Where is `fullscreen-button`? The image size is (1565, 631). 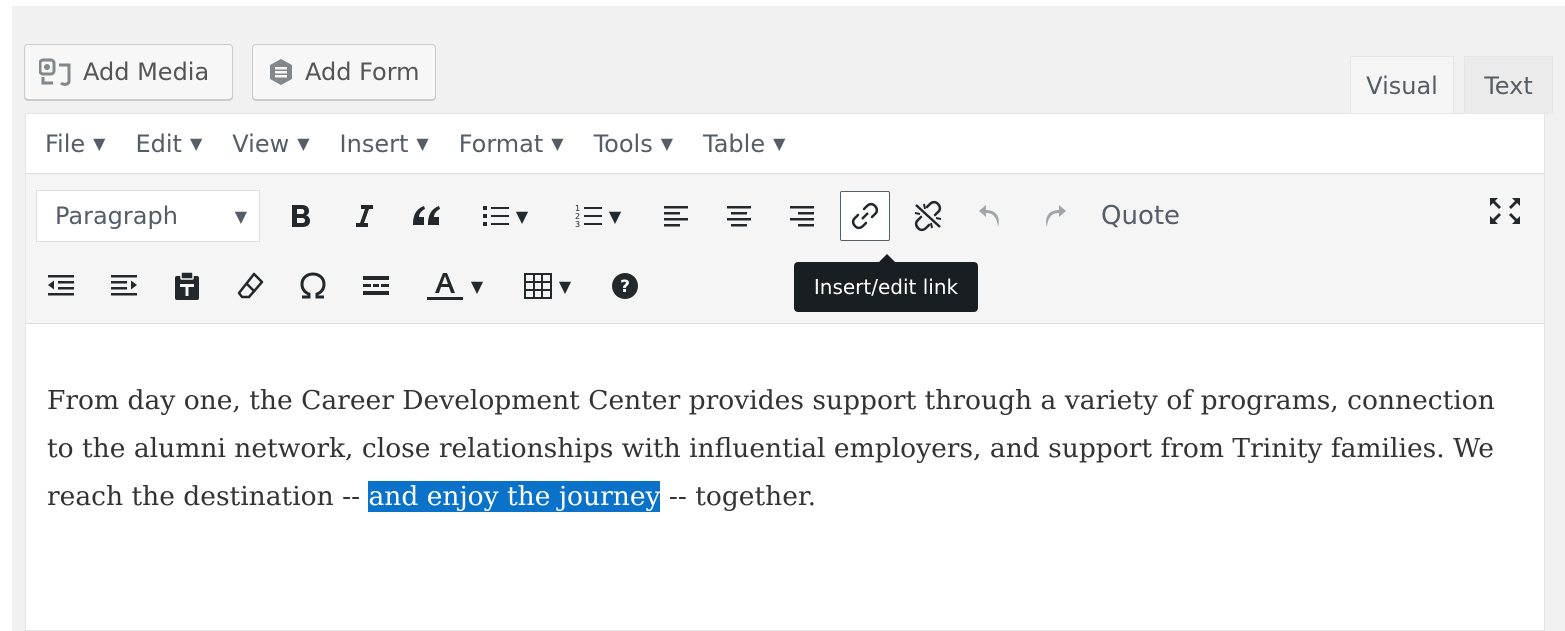 fullscreen-button is located at coordinates (1505, 213).